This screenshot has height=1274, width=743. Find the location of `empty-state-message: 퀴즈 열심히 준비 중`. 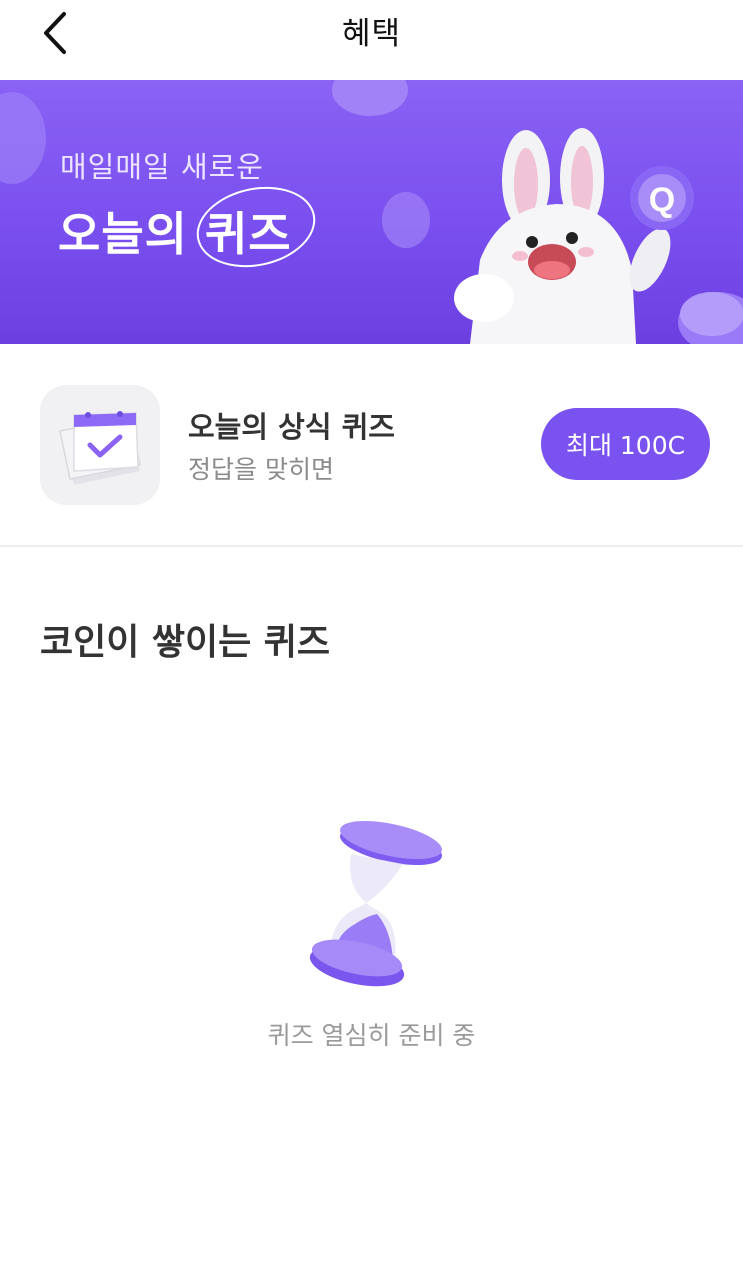

empty-state-message: 퀴즈 열심히 준비 중 is located at coordinates (371, 1035).